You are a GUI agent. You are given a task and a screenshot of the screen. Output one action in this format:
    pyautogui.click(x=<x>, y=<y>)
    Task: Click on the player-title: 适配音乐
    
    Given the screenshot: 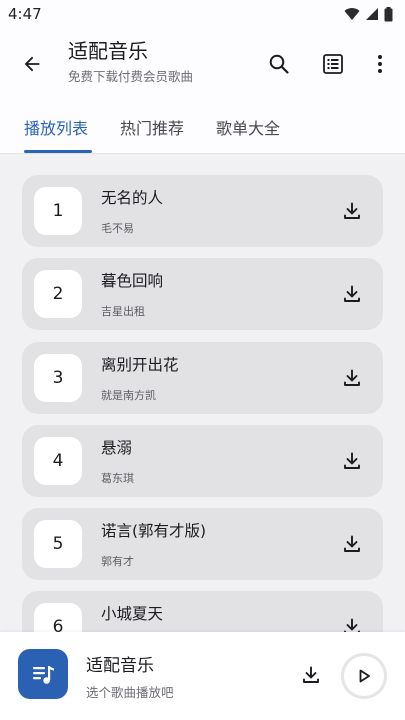 What is the action you would take?
    pyautogui.click(x=120, y=666)
    